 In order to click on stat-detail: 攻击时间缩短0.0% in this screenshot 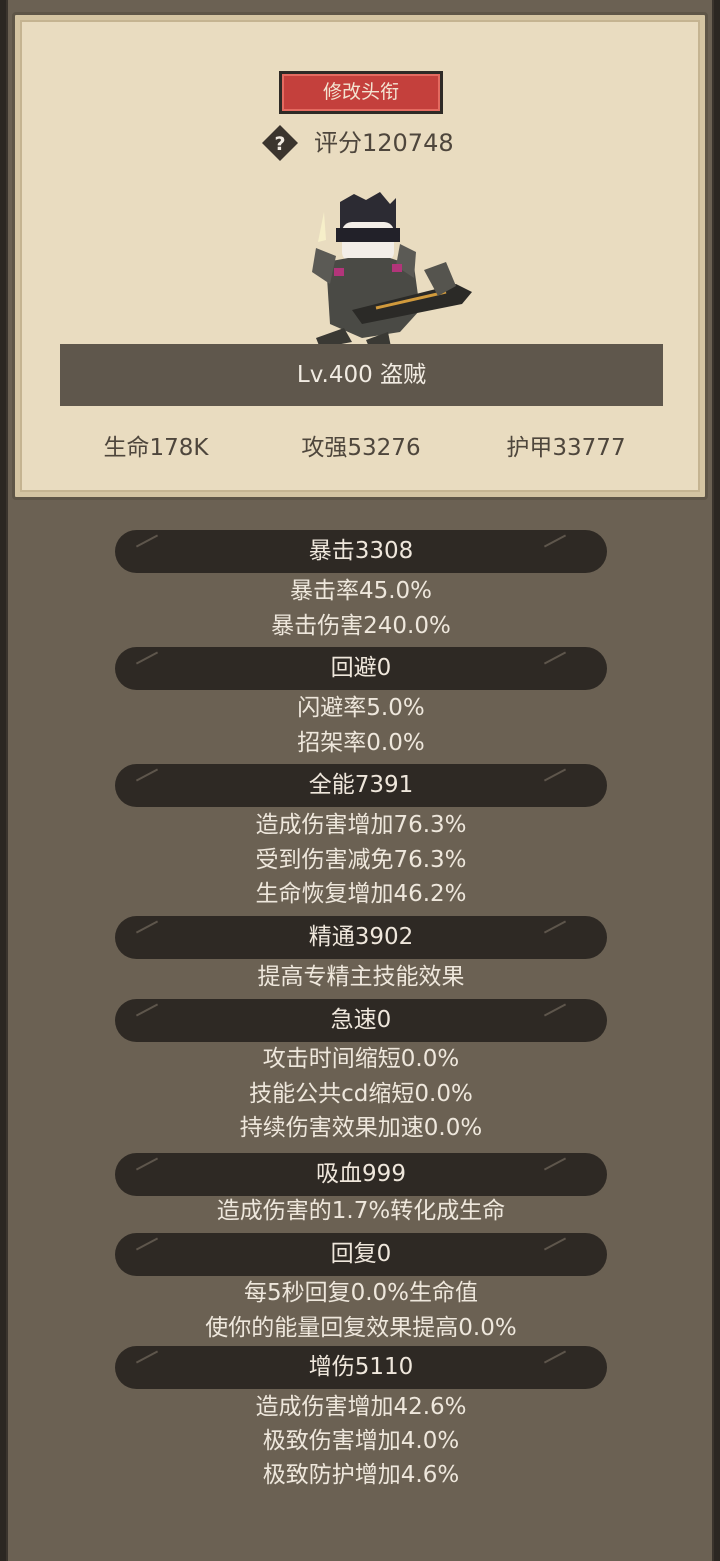, I will do `click(361, 1059)`.